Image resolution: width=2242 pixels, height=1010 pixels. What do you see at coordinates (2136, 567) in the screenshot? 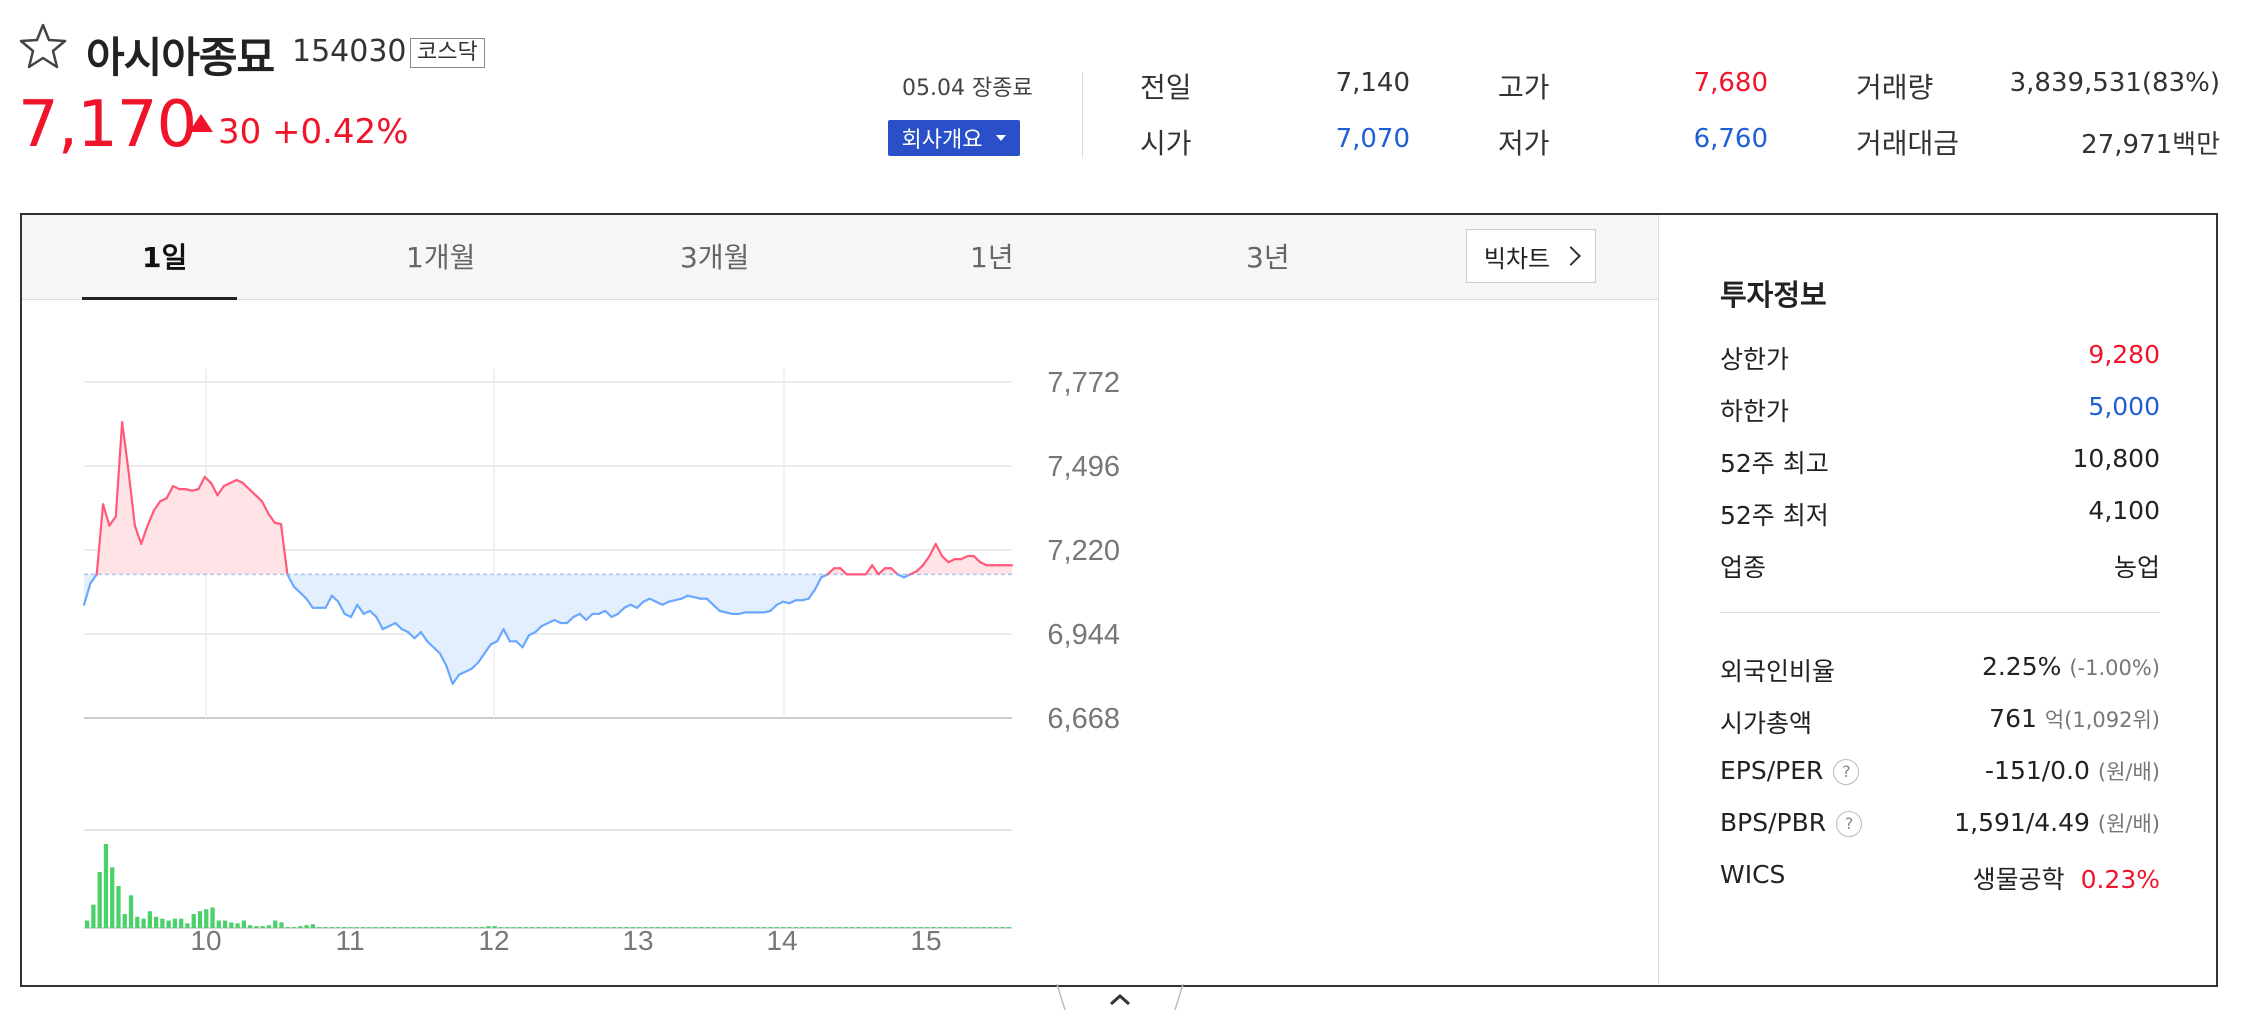
I see `industry-value: 농업` at bounding box center [2136, 567].